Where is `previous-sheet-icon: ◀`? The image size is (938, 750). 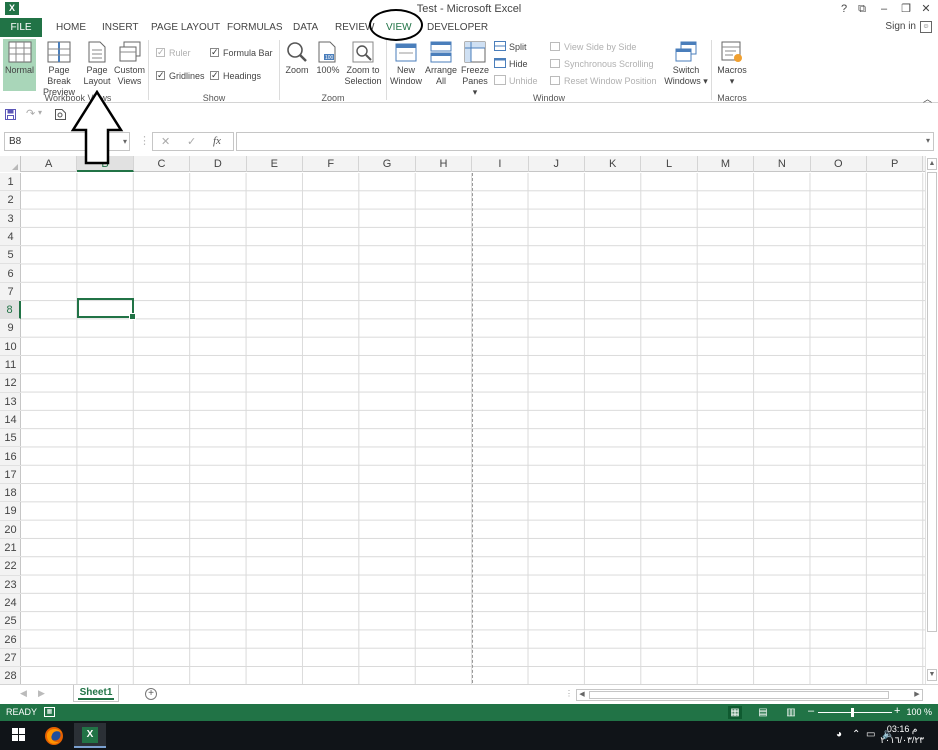 previous-sheet-icon: ◀ is located at coordinates (23, 693).